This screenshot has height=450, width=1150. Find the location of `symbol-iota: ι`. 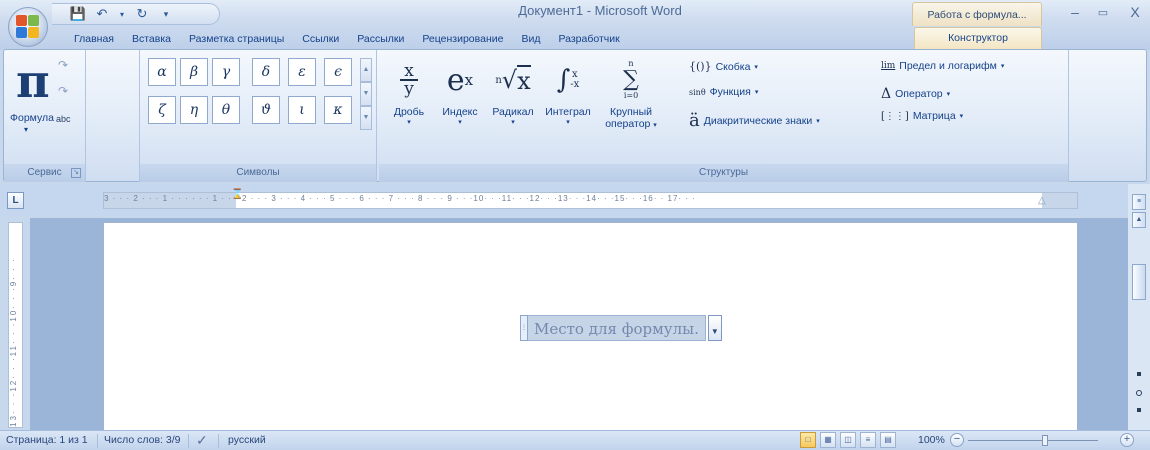

symbol-iota: ι is located at coordinates (302, 110).